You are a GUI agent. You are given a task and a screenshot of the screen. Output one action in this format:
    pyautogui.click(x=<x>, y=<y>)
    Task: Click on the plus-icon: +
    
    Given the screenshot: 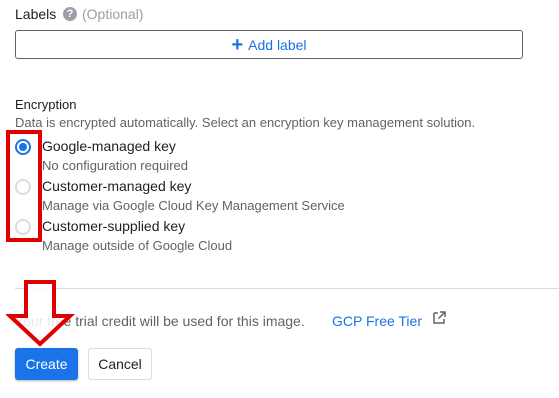 What is the action you would take?
    pyautogui.click(x=237, y=44)
    